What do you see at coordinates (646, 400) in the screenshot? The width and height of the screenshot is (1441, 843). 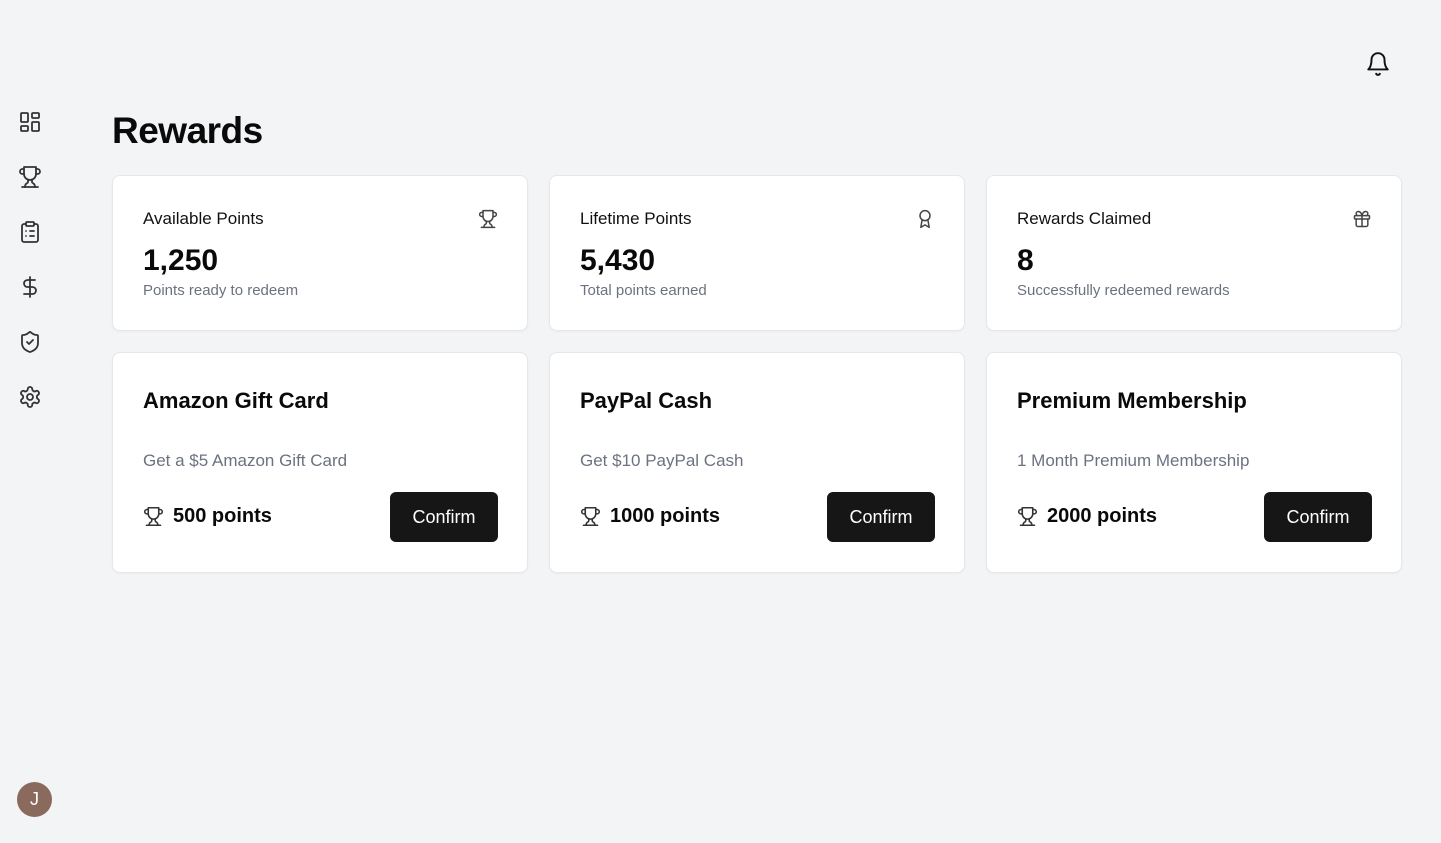 I see `reward-title: PayPal Cash` at bounding box center [646, 400].